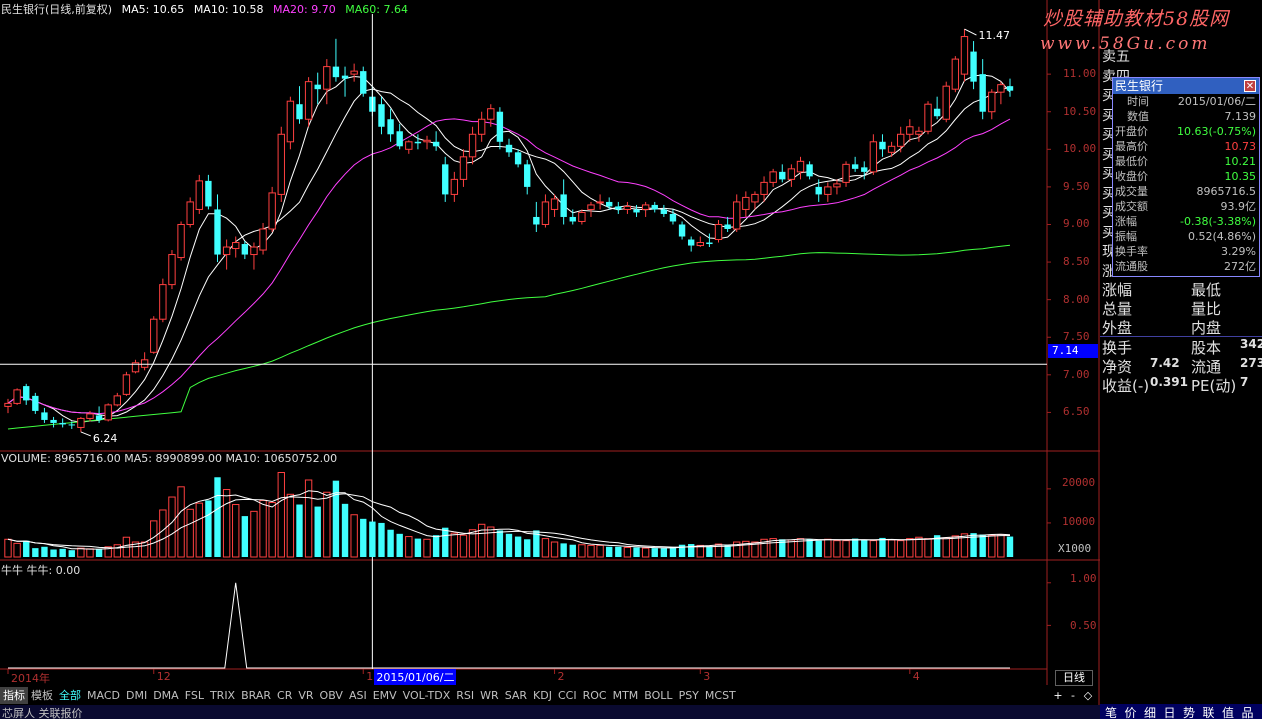 This screenshot has height=719, width=1262. What do you see at coordinates (1131, 711) in the screenshot?
I see `quote-tab: 价` at bounding box center [1131, 711].